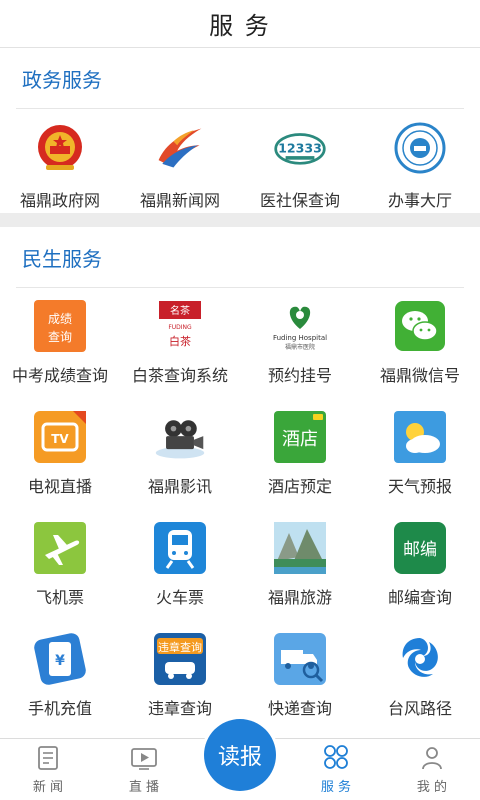 Image resolution: width=480 pixels, height=800 pixels. What do you see at coordinates (180, 437) in the screenshot?
I see `film-icon` at bounding box center [180, 437].